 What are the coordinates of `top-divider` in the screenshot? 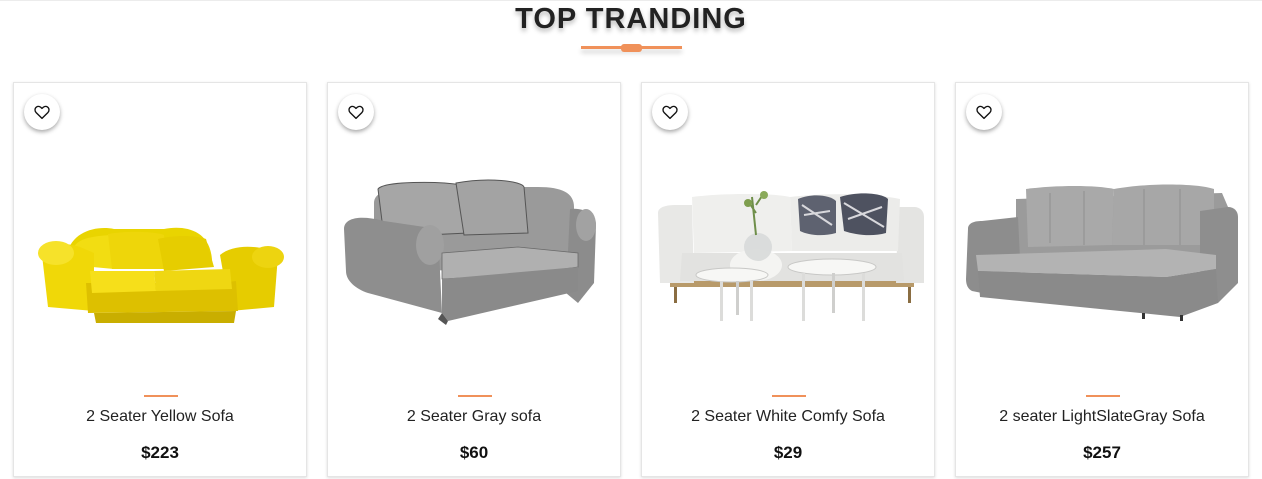 It's located at (631, 0).